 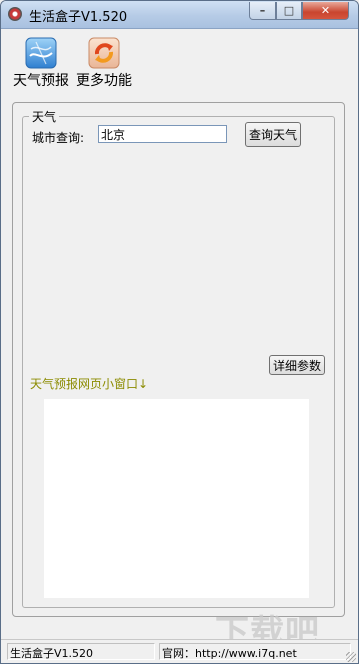 What do you see at coordinates (89, 384) in the screenshot?
I see `mini-window-label: 天气预报网页小窗口↓` at bounding box center [89, 384].